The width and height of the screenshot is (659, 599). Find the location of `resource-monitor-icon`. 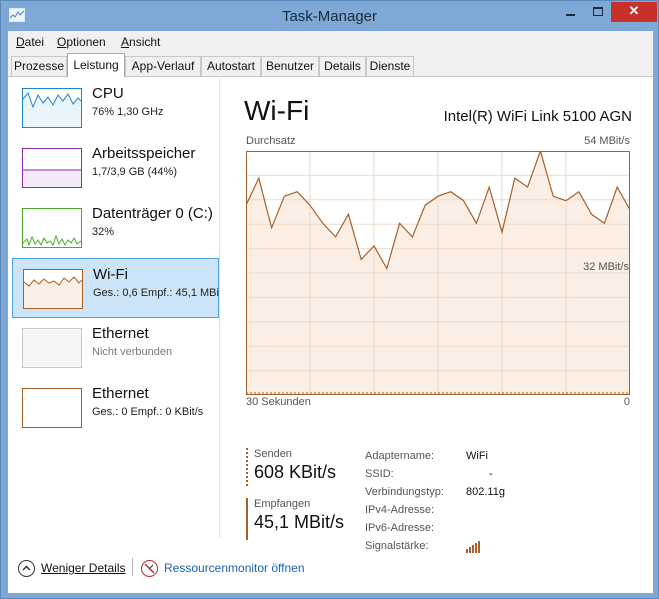

resource-monitor-icon is located at coordinates (149, 568).